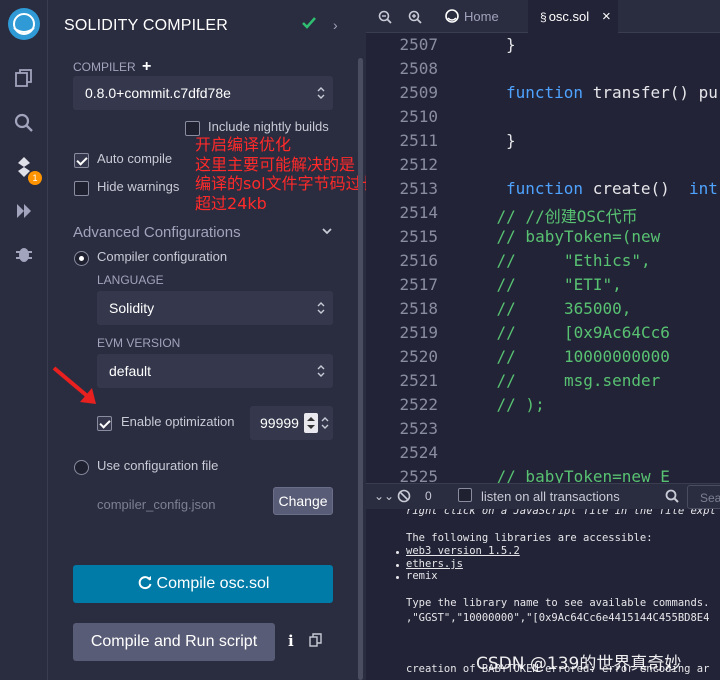  What do you see at coordinates (418, 332) in the screenshot?
I see `line-number: 2519` at bounding box center [418, 332].